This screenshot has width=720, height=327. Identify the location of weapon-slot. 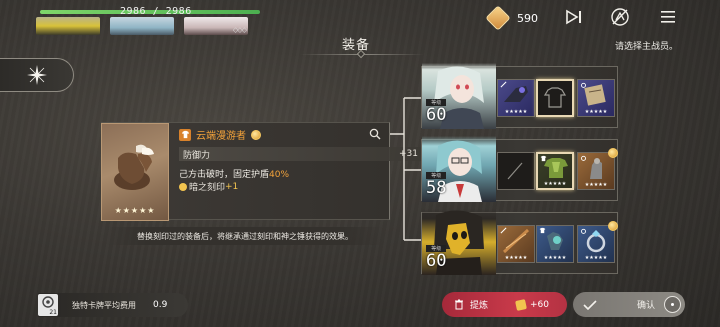
(516, 171).